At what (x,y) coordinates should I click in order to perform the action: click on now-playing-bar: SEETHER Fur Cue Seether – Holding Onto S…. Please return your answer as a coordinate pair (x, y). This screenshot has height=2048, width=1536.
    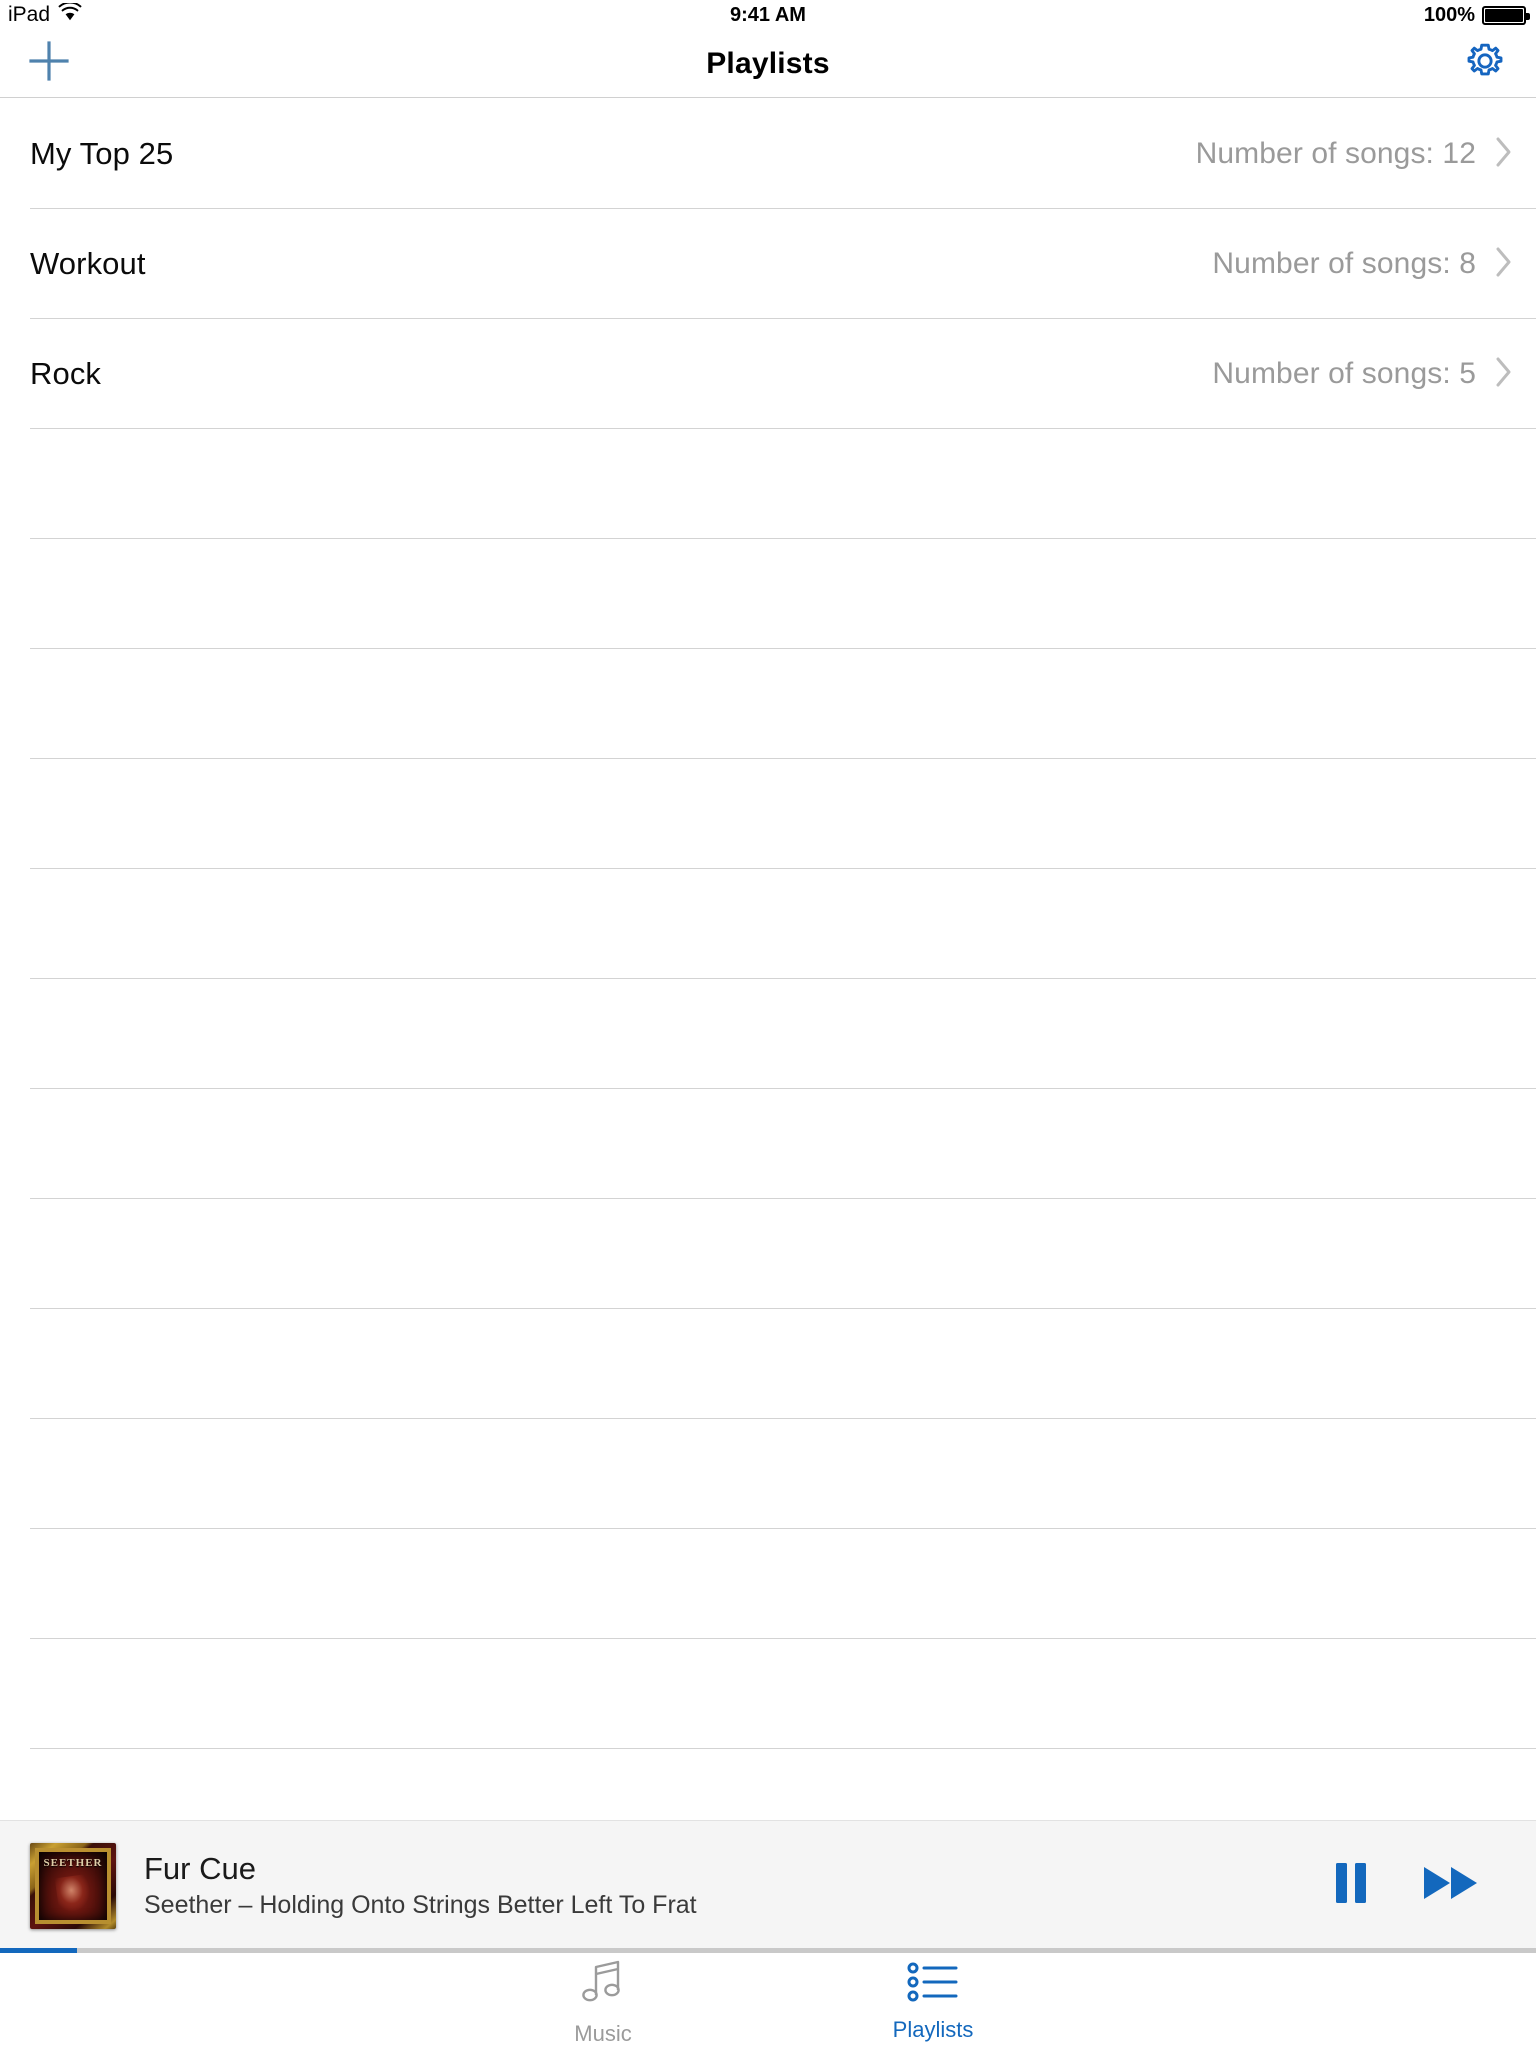
    Looking at the image, I should click on (768, 1885).